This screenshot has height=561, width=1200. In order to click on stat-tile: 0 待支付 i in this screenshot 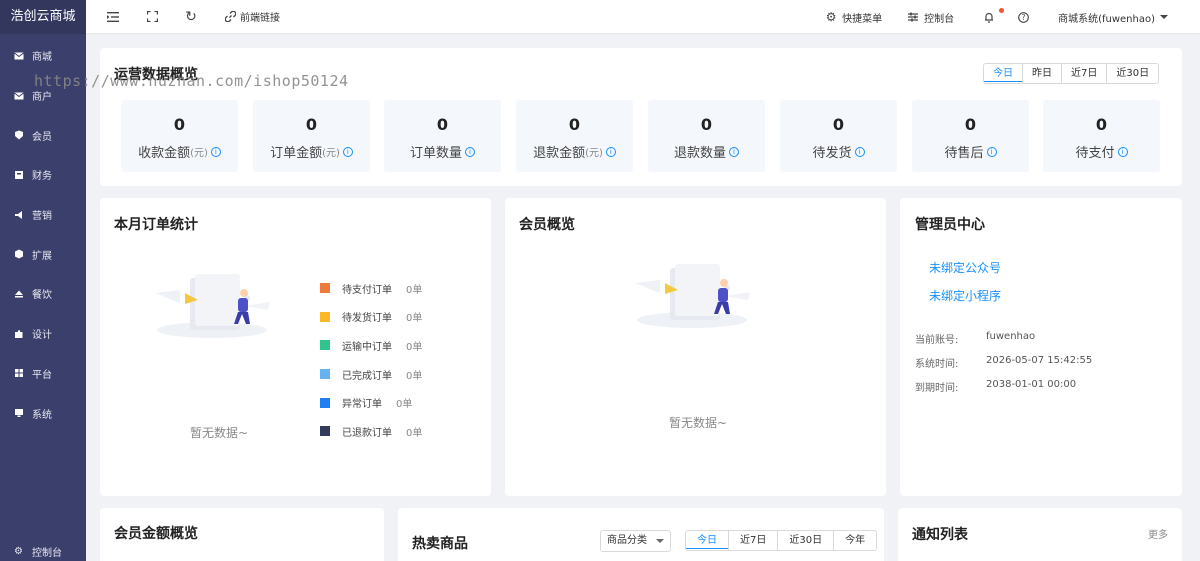, I will do `click(1101, 136)`.